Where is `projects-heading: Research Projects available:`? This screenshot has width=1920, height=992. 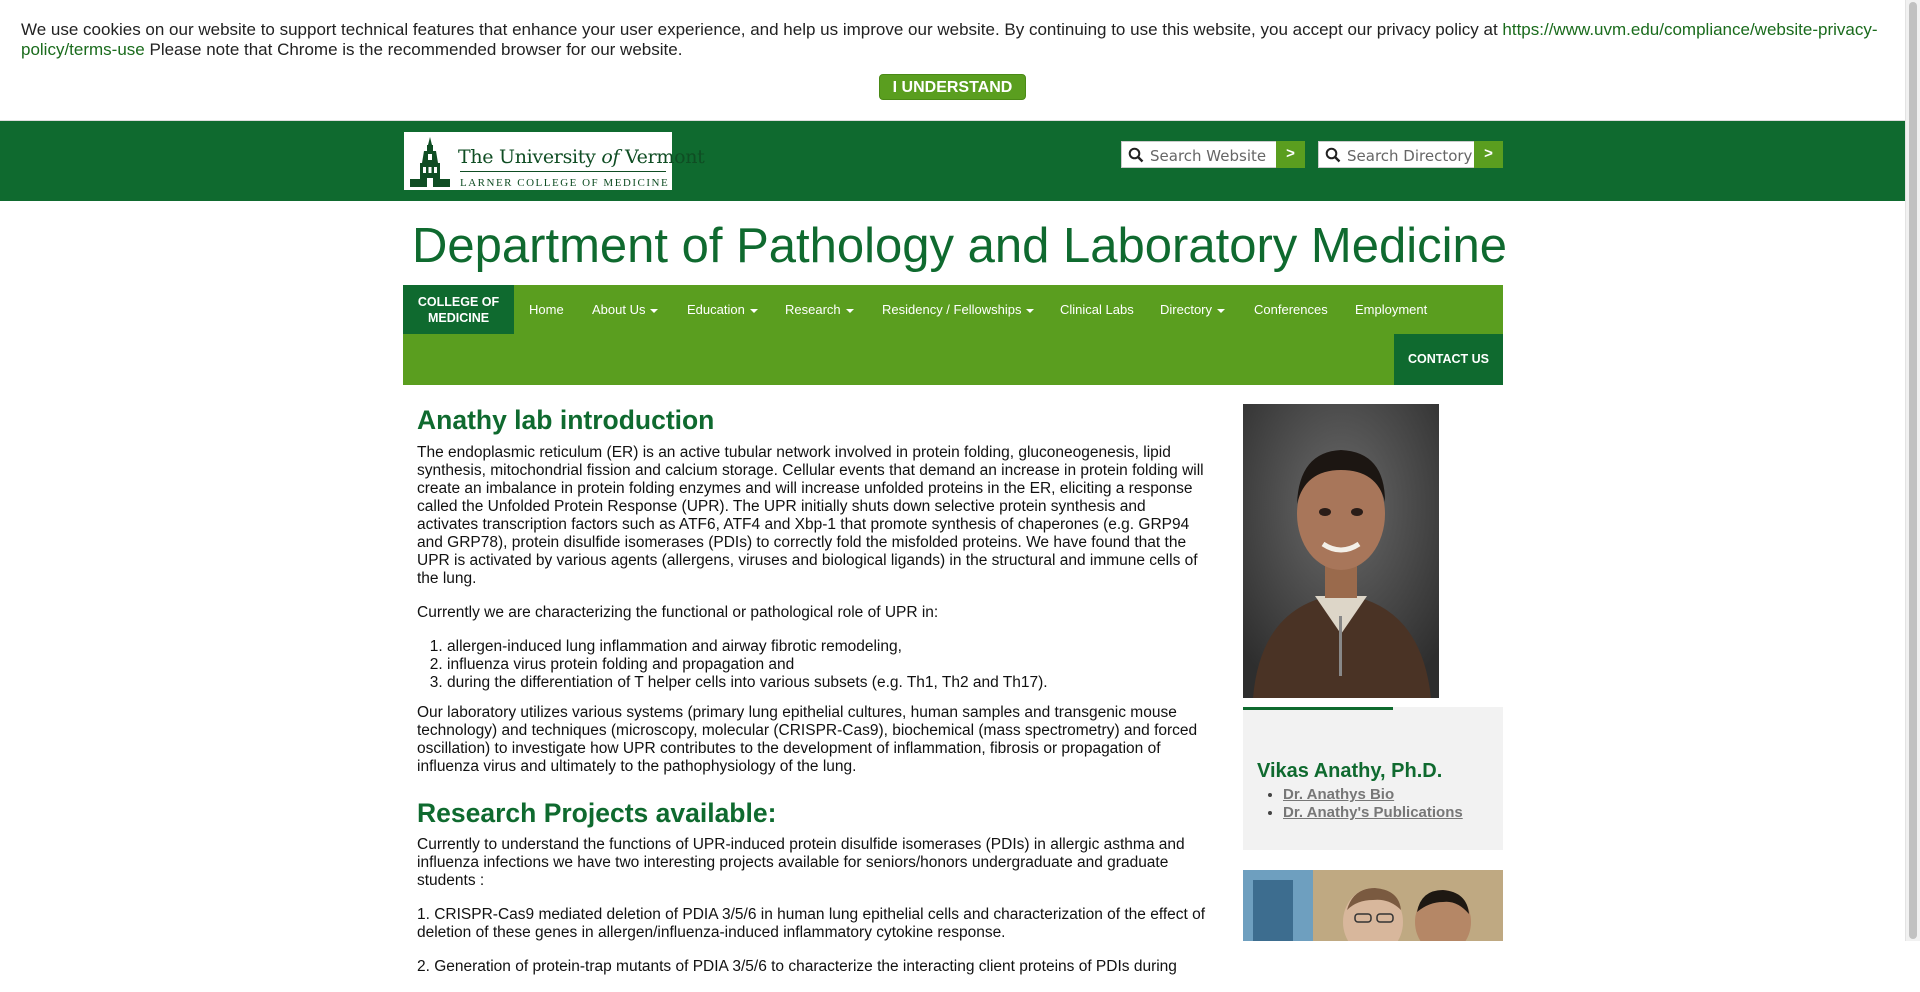
projects-heading: Research Projects available: is located at coordinates (597, 813).